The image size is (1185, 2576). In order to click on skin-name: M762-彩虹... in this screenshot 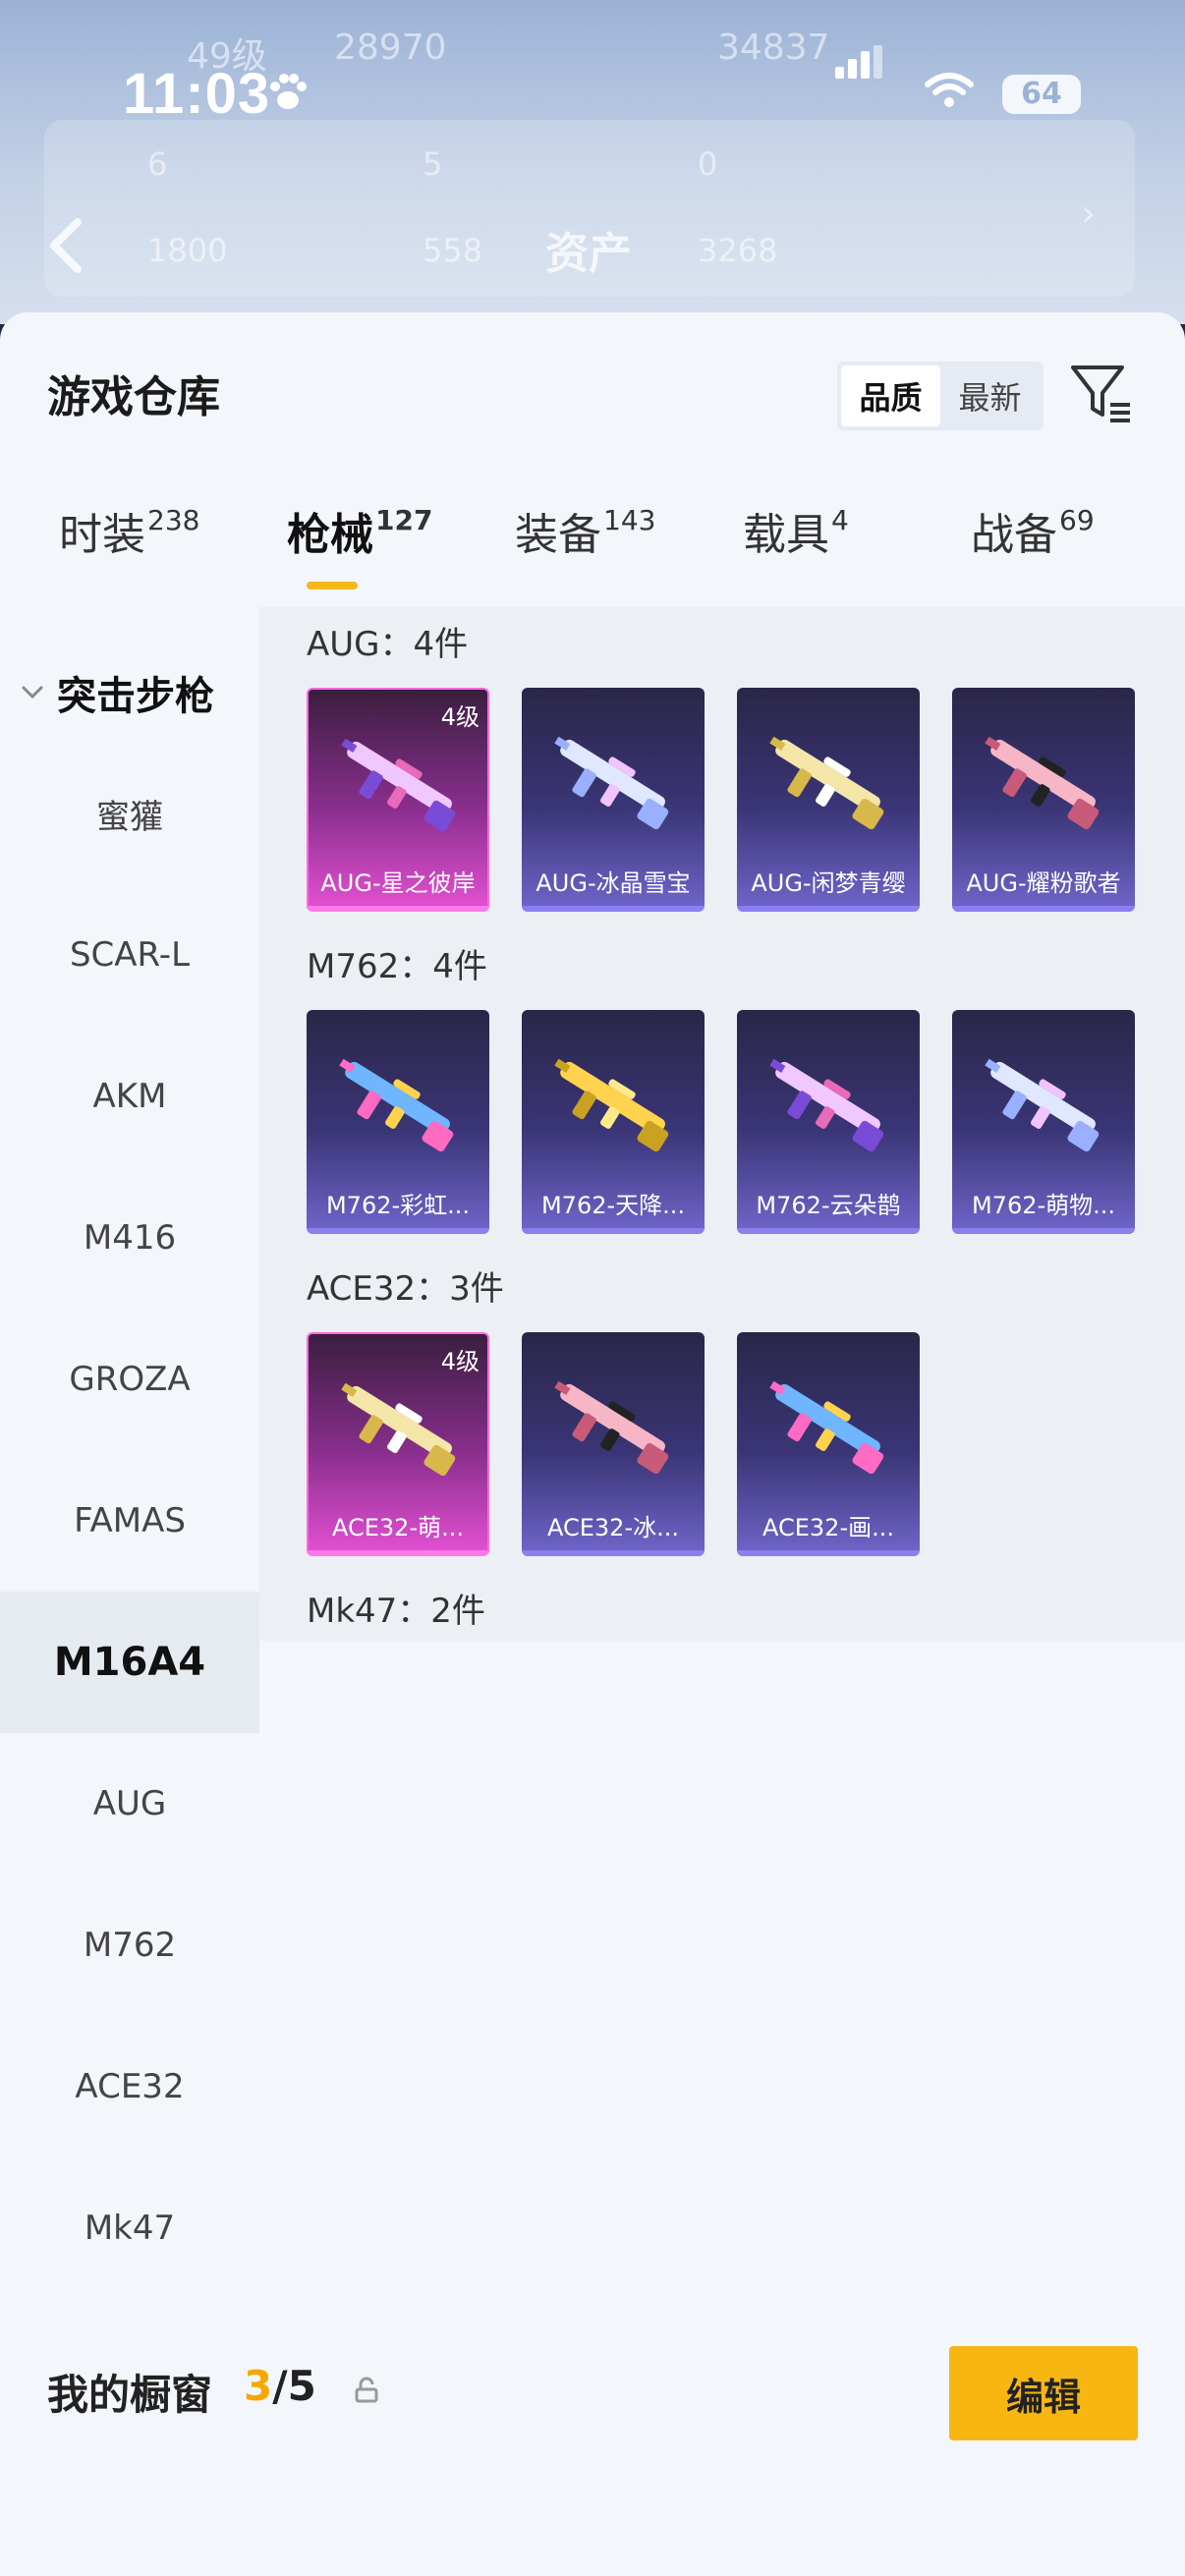, I will do `click(398, 1205)`.